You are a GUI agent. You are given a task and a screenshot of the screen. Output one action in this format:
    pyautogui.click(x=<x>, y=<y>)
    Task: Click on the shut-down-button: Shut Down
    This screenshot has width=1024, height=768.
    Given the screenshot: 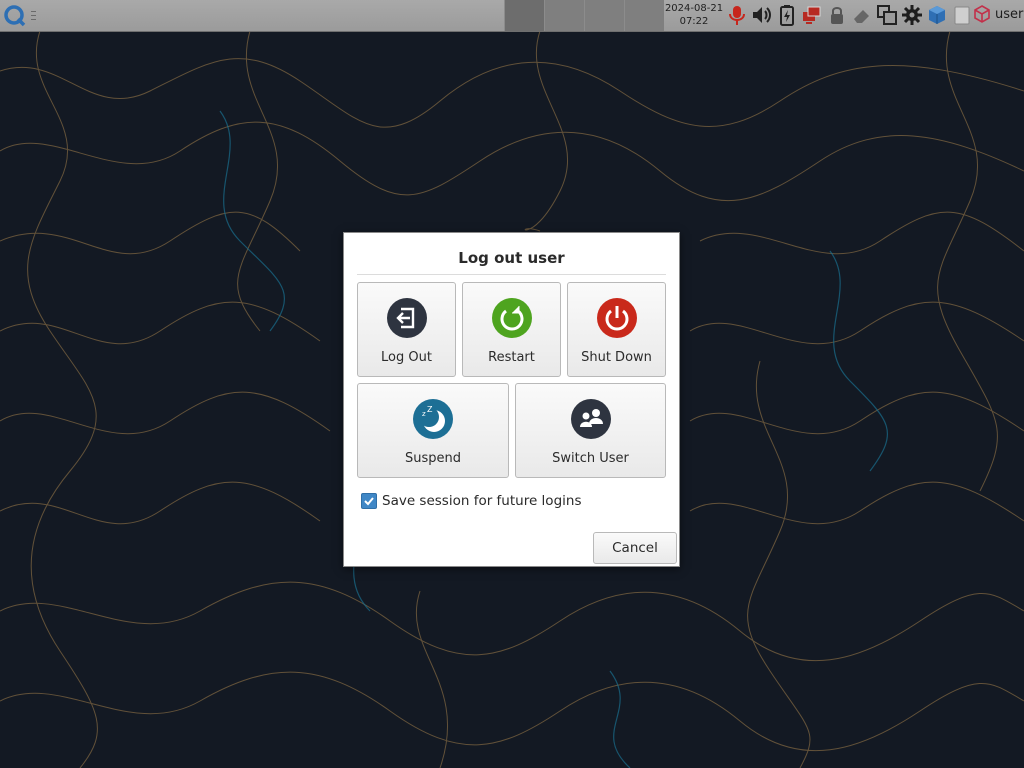 What is the action you would take?
    pyautogui.click(x=616, y=329)
    